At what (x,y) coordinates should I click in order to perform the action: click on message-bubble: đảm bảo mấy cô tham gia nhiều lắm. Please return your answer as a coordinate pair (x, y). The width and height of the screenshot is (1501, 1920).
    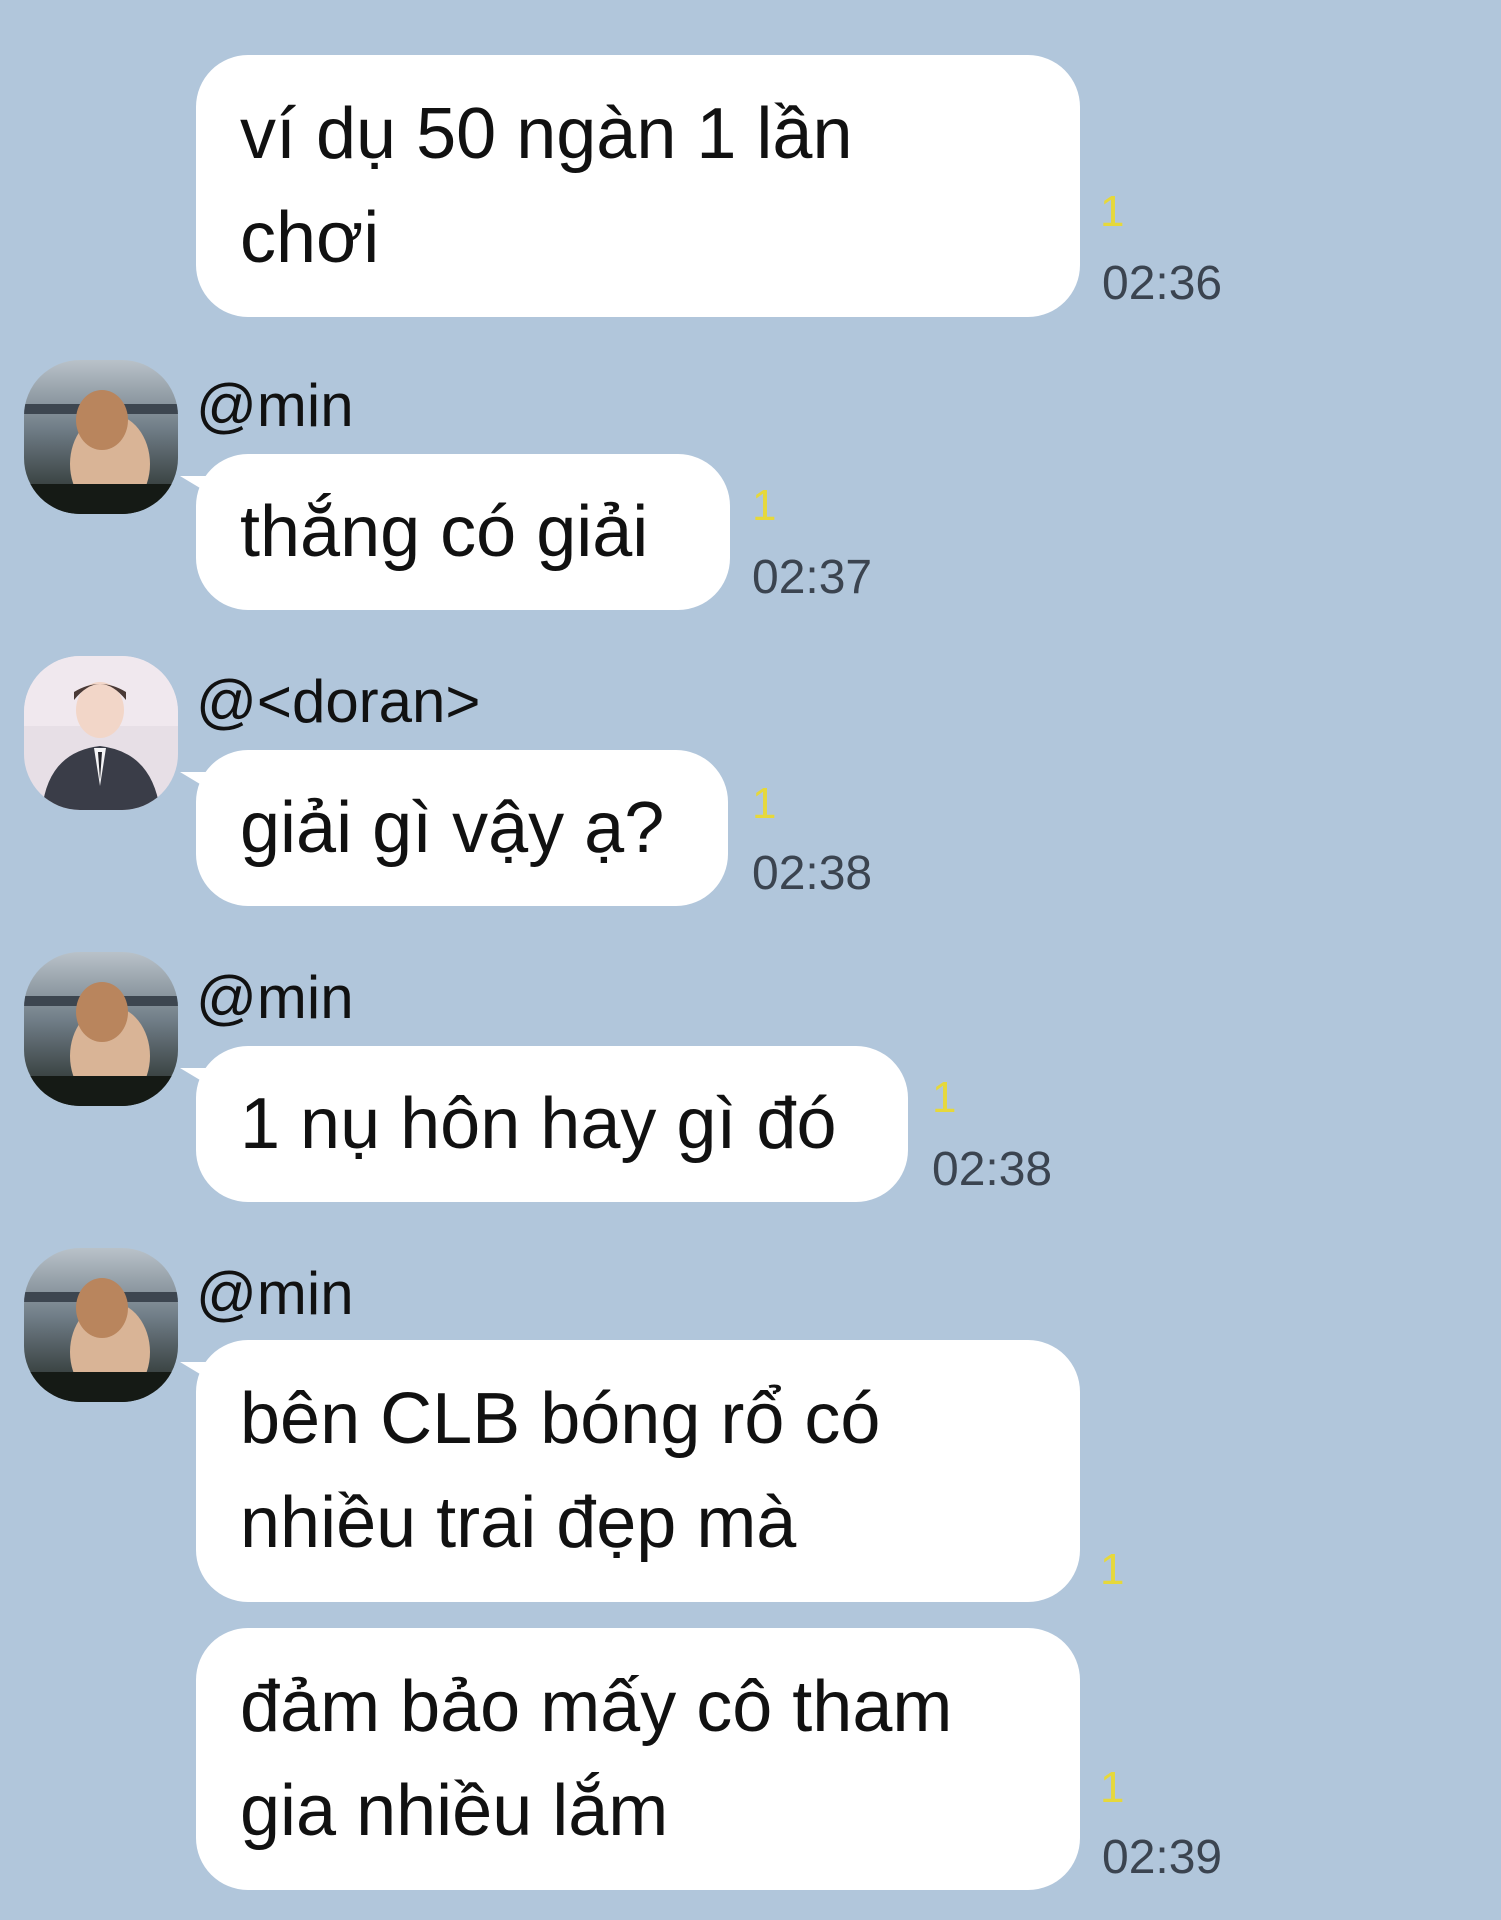
    Looking at the image, I should click on (638, 1759).